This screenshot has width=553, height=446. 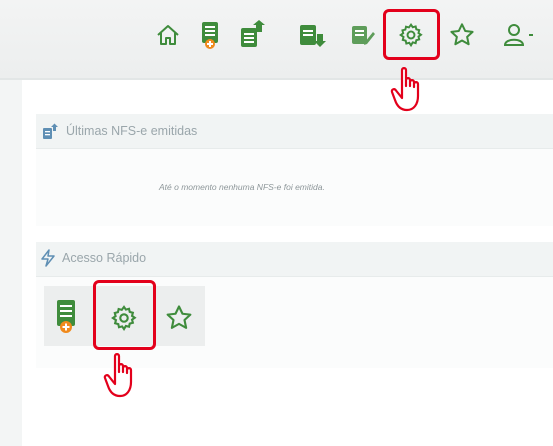 I want to click on export-icon, so click(x=252, y=35).